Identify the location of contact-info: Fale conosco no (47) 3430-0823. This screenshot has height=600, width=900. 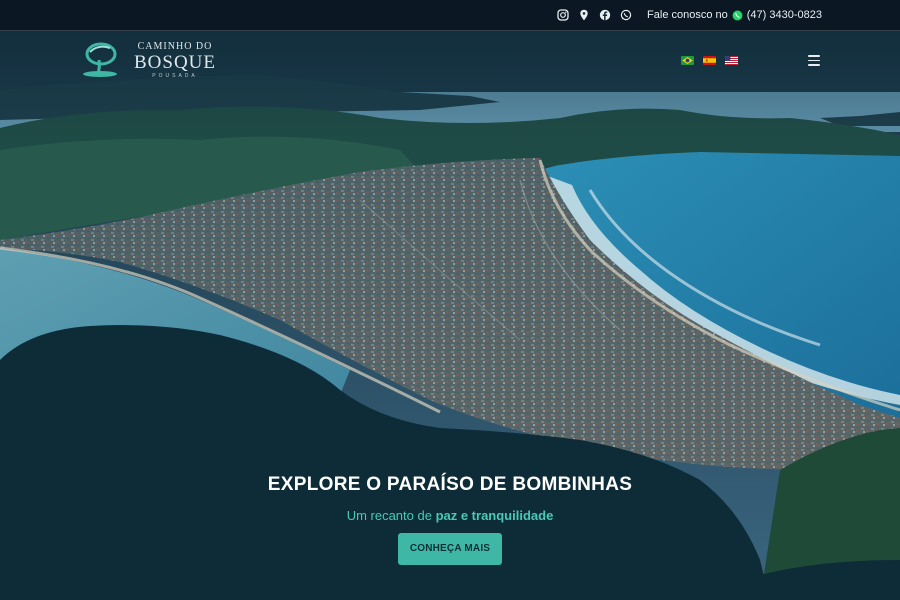
(734, 15).